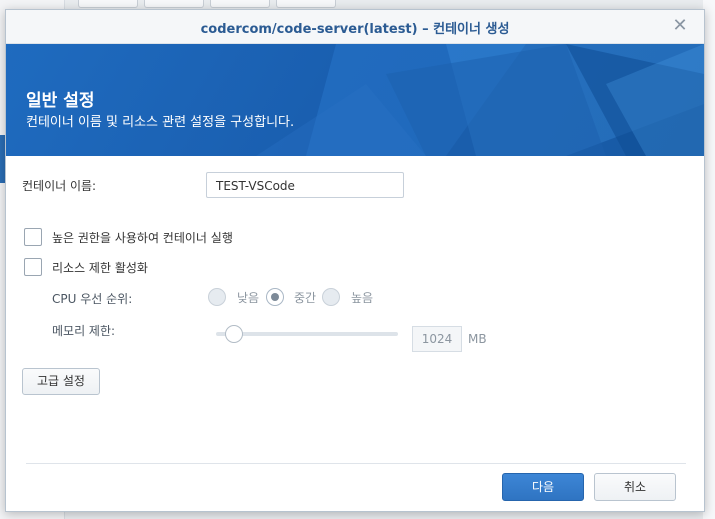 The image size is (715, 519). I want to click on cpu-priority-high-radio, so click(331, 297).